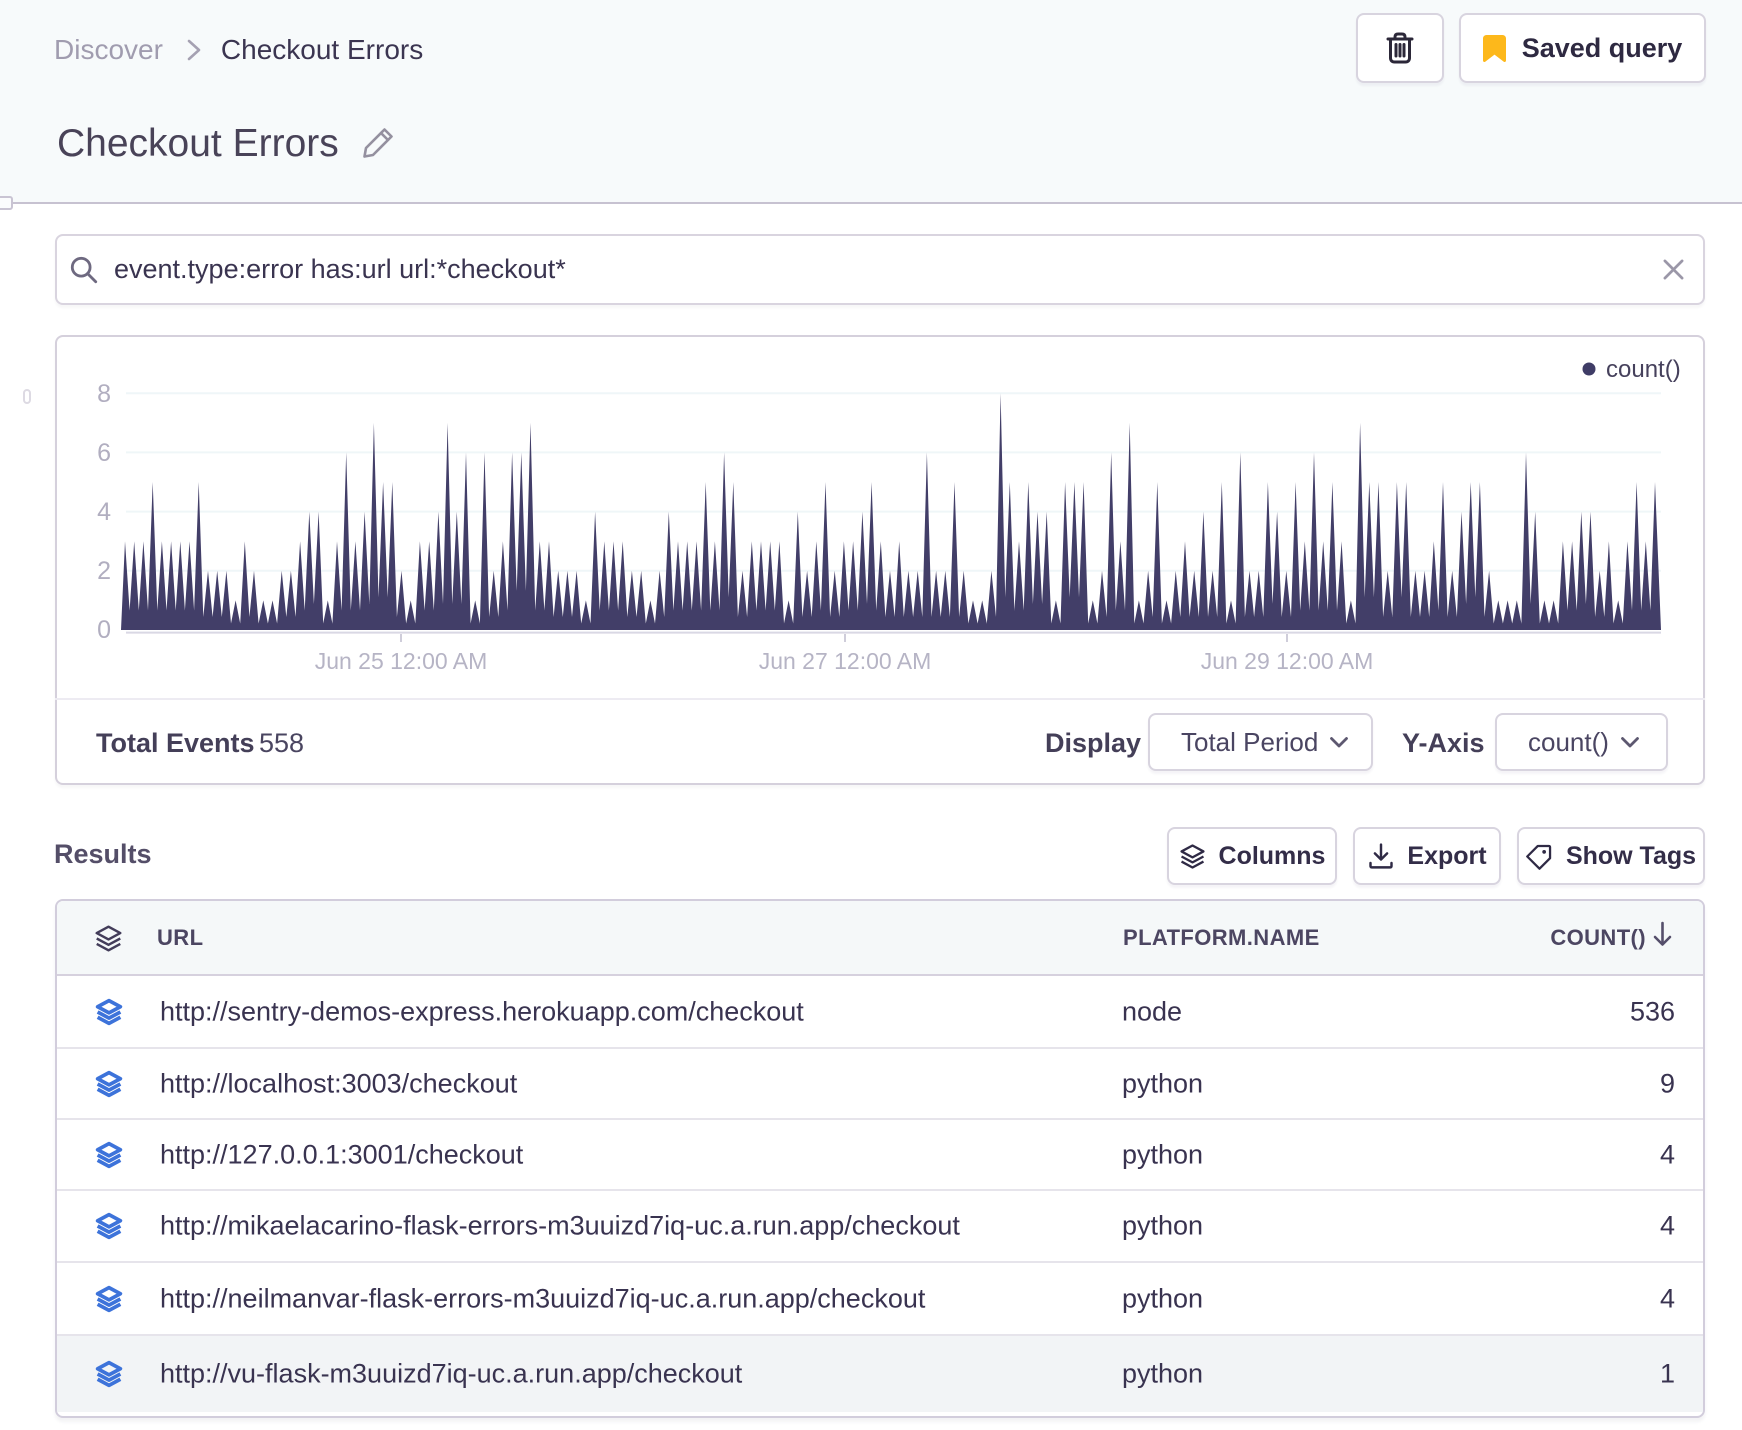 The height and width of the screenshot is (1430, 1742). What do you see at coordinates (1287, 661) in the screenshot?
I see `svg-text: Jun 29 12:00 AM` at bounding box center [1287, 661].